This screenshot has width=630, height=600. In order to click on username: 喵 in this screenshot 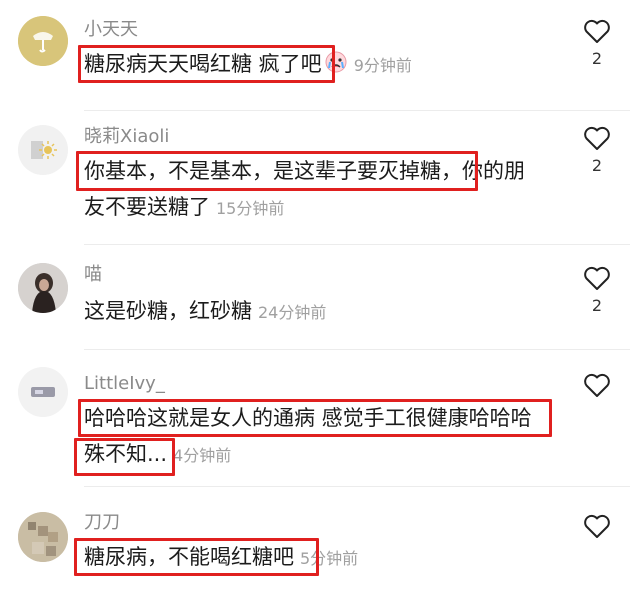, I will do `click(93, 275)`.